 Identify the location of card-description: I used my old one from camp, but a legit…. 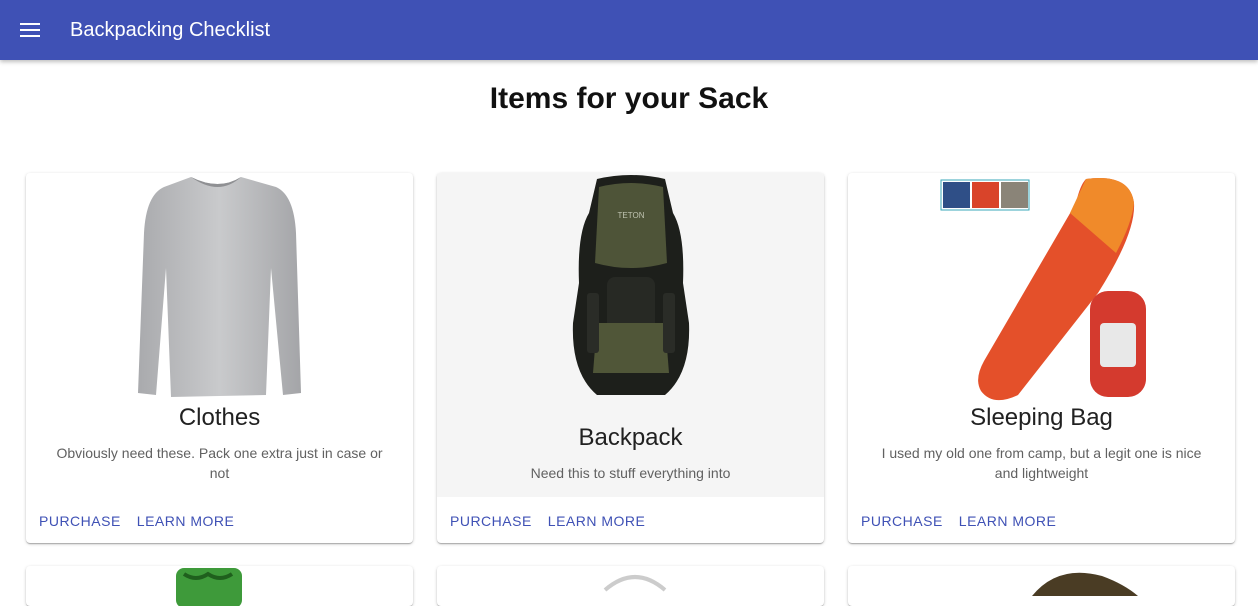
(1041, 463).